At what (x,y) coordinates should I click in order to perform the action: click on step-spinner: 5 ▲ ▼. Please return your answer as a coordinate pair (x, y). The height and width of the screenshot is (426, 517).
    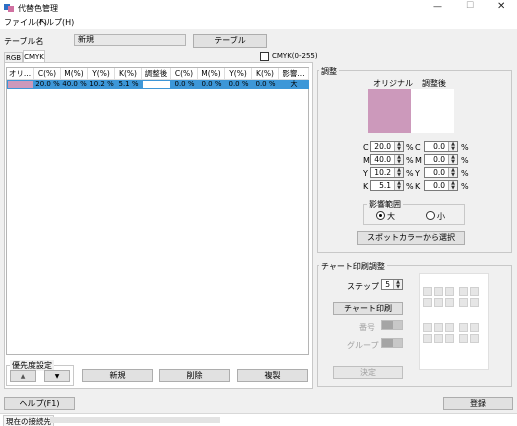
    Looking at the image, I should click on (392, 284).